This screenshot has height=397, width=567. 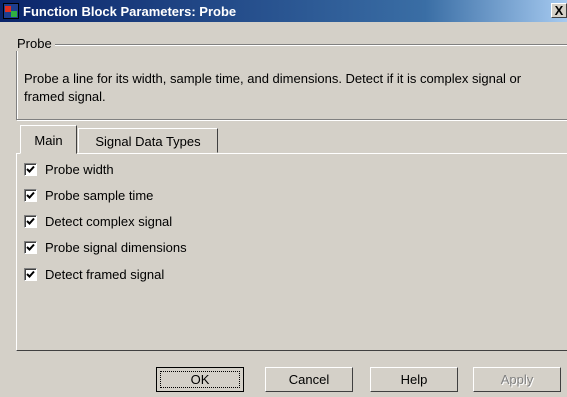 I want to click on option-label: Detect complex signal, so click(x=109, y=221).